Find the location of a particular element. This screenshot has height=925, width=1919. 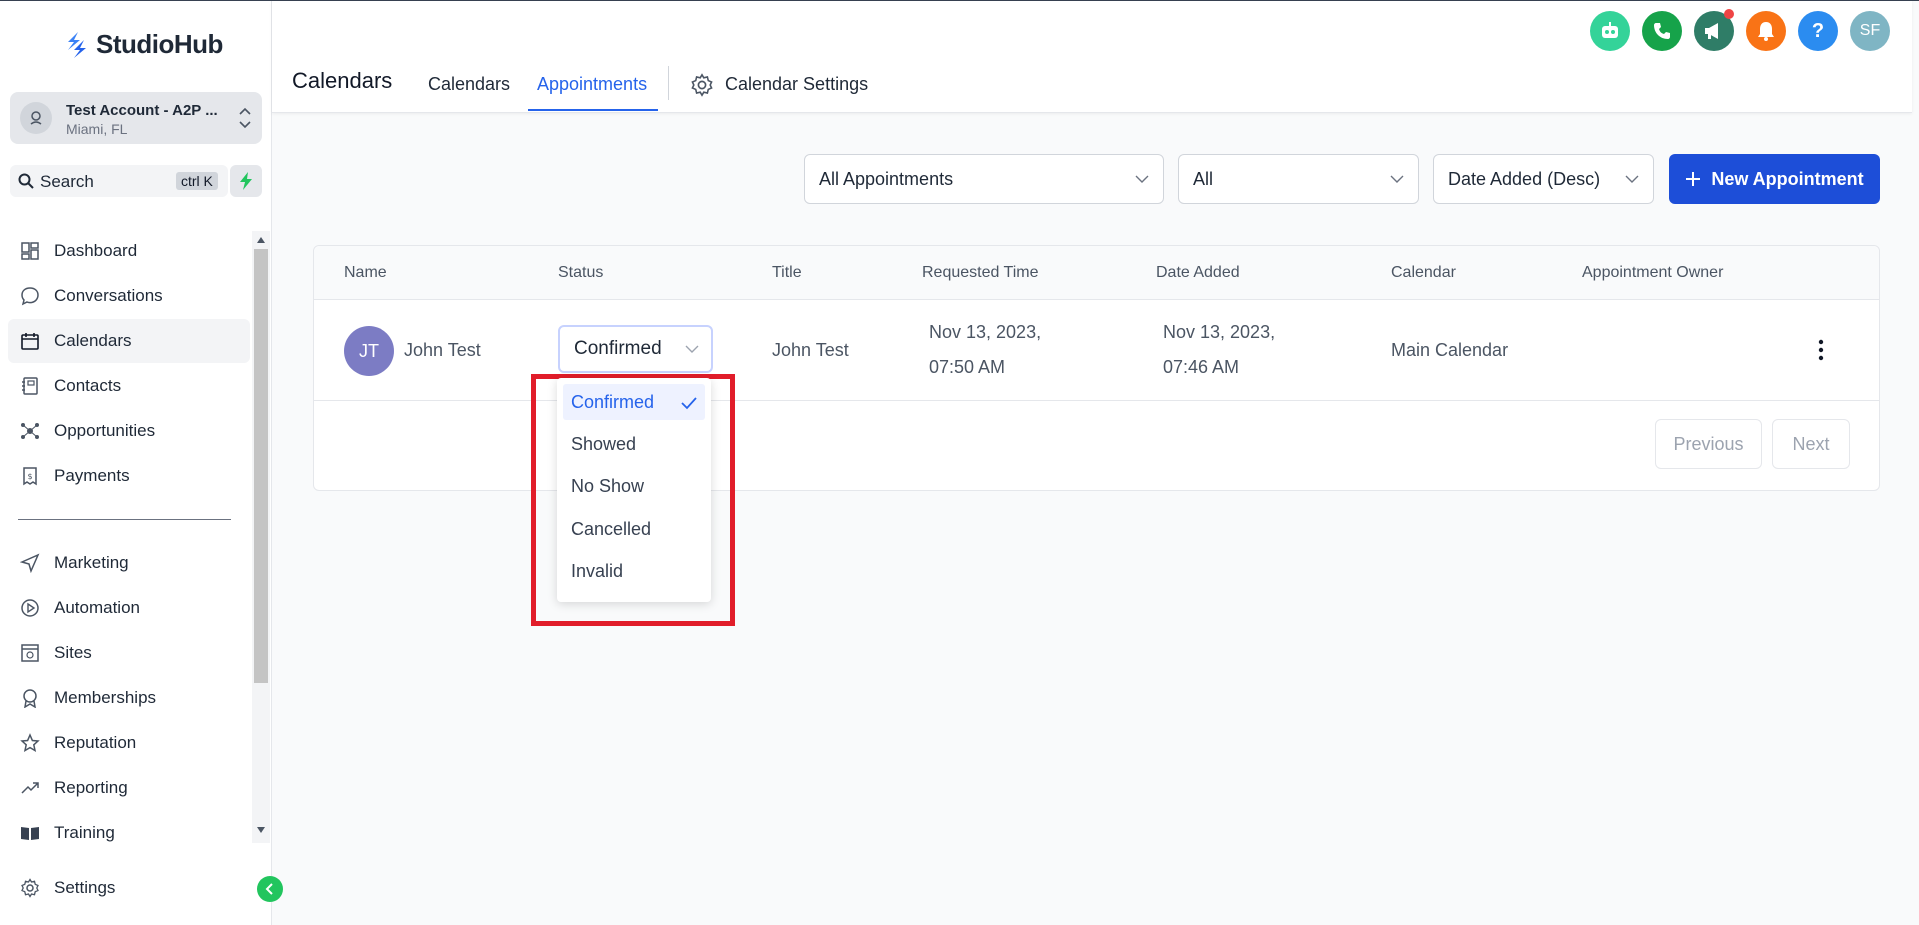

status-option-confirmed: Confirmed is located at coordinates (634, 402).